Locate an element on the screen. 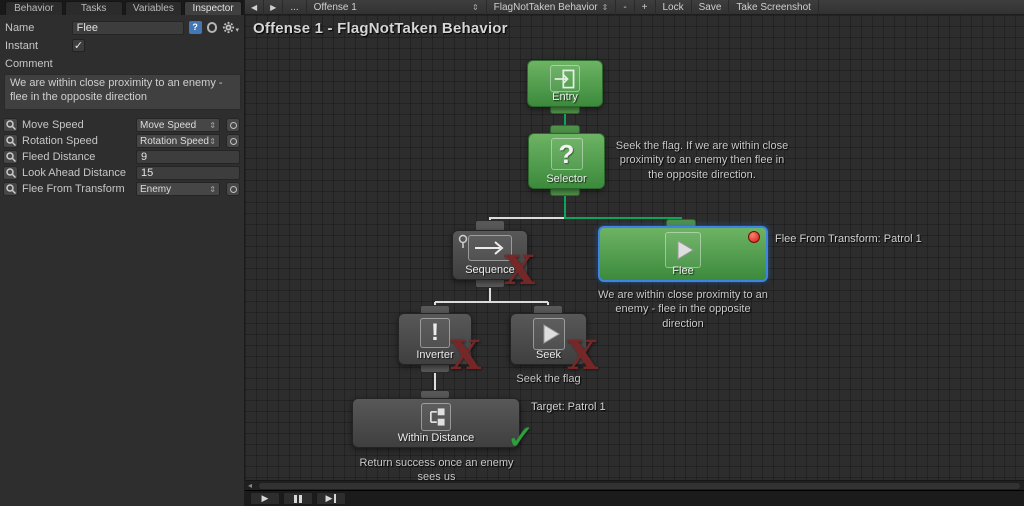  seek-action-icon is located at coordinates (548, 334).